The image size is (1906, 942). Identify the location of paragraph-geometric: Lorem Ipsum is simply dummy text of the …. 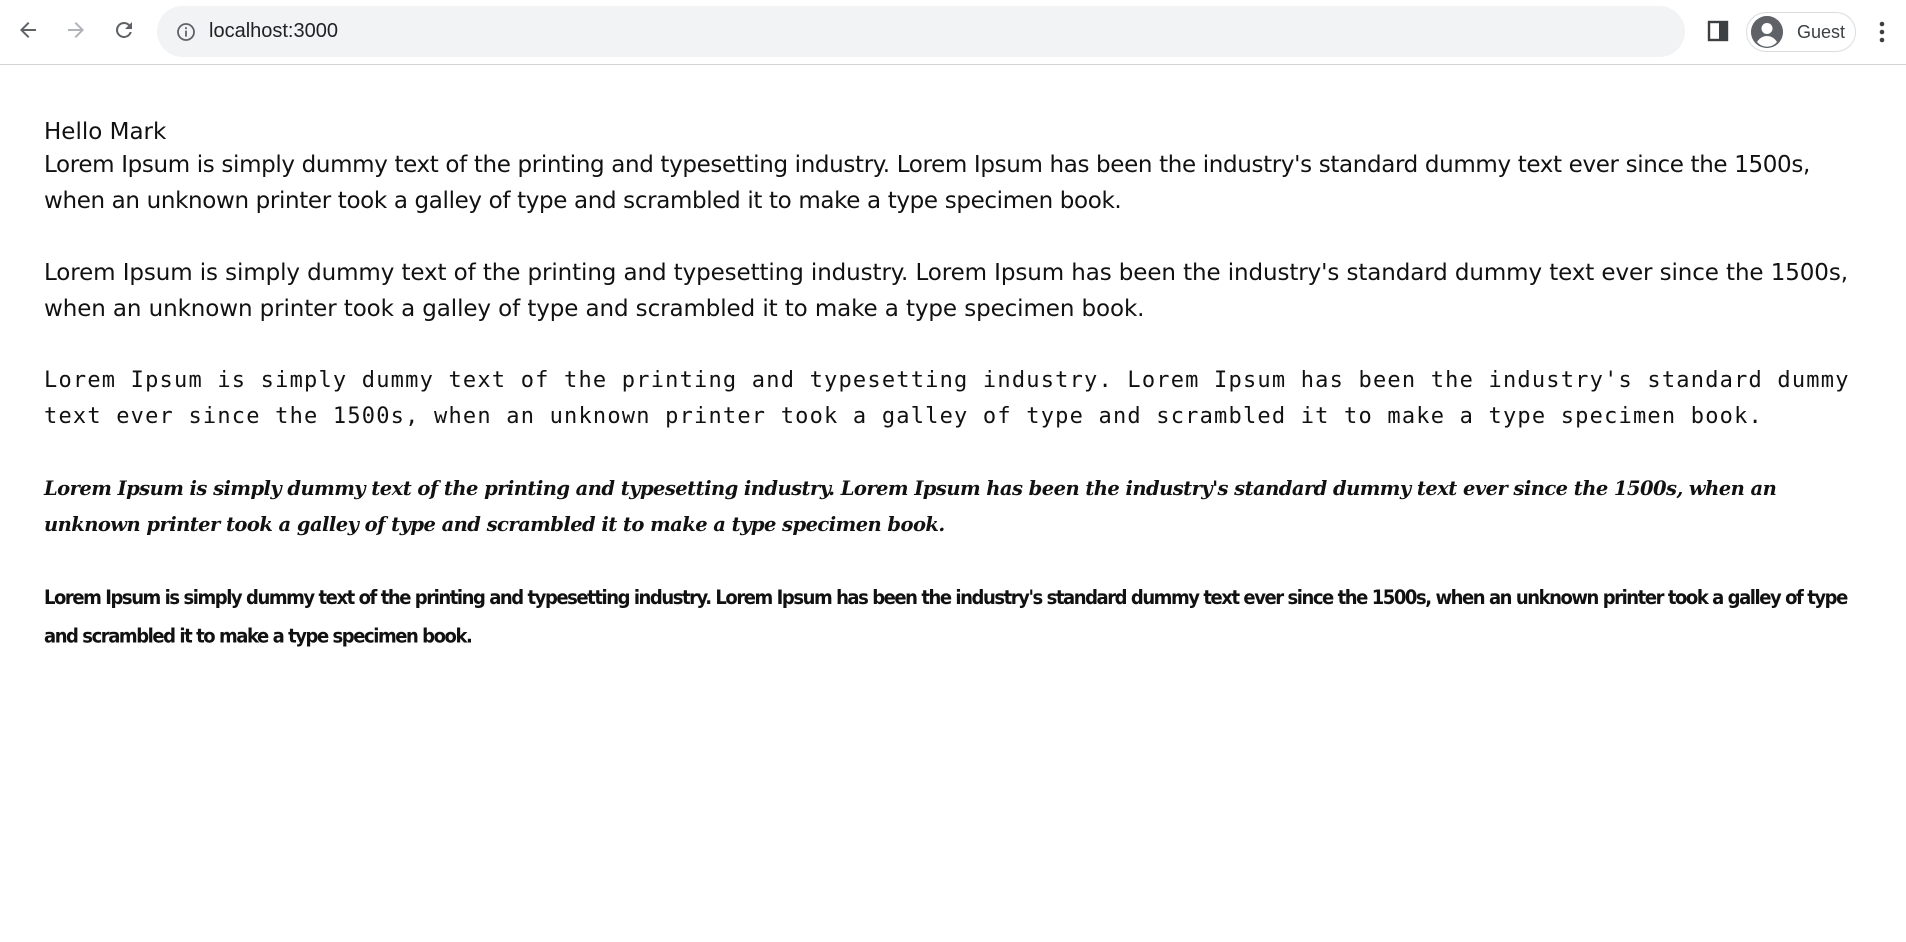
(946, 291).